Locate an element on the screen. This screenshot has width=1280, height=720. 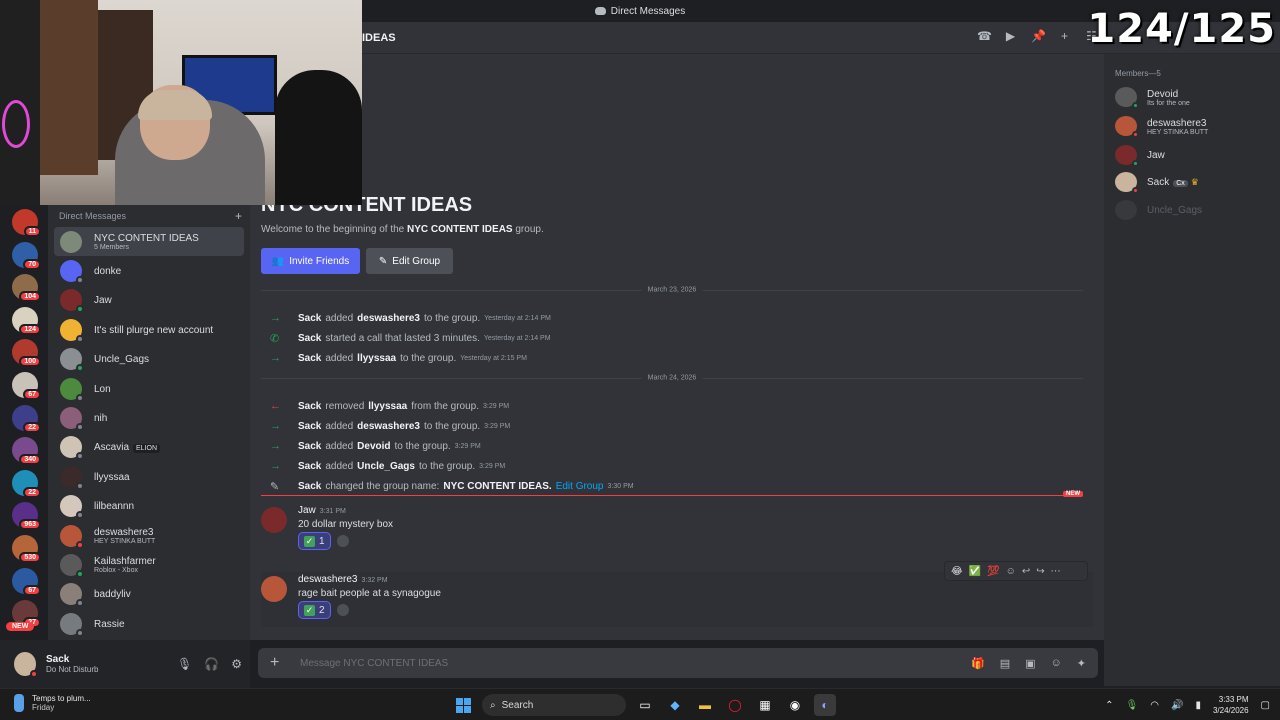
start-button is located at coordinates (463, 705).